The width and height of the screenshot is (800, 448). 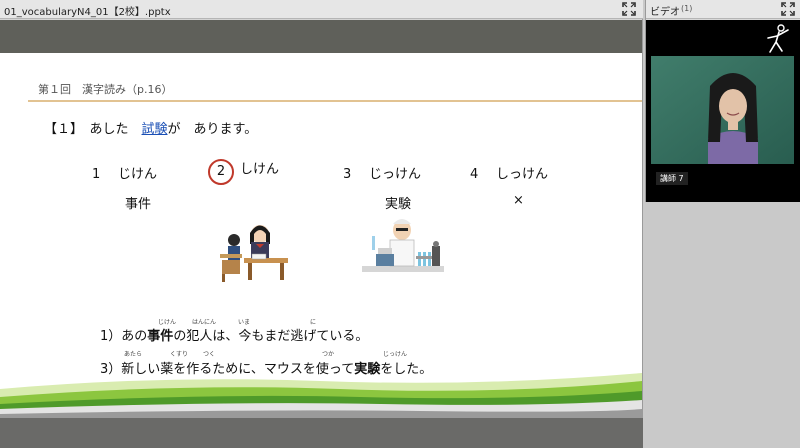 What do you see at coordinates (134, 336) in the screenshot?
I see `sentence-part: あの` at bounding box center [134, 336].